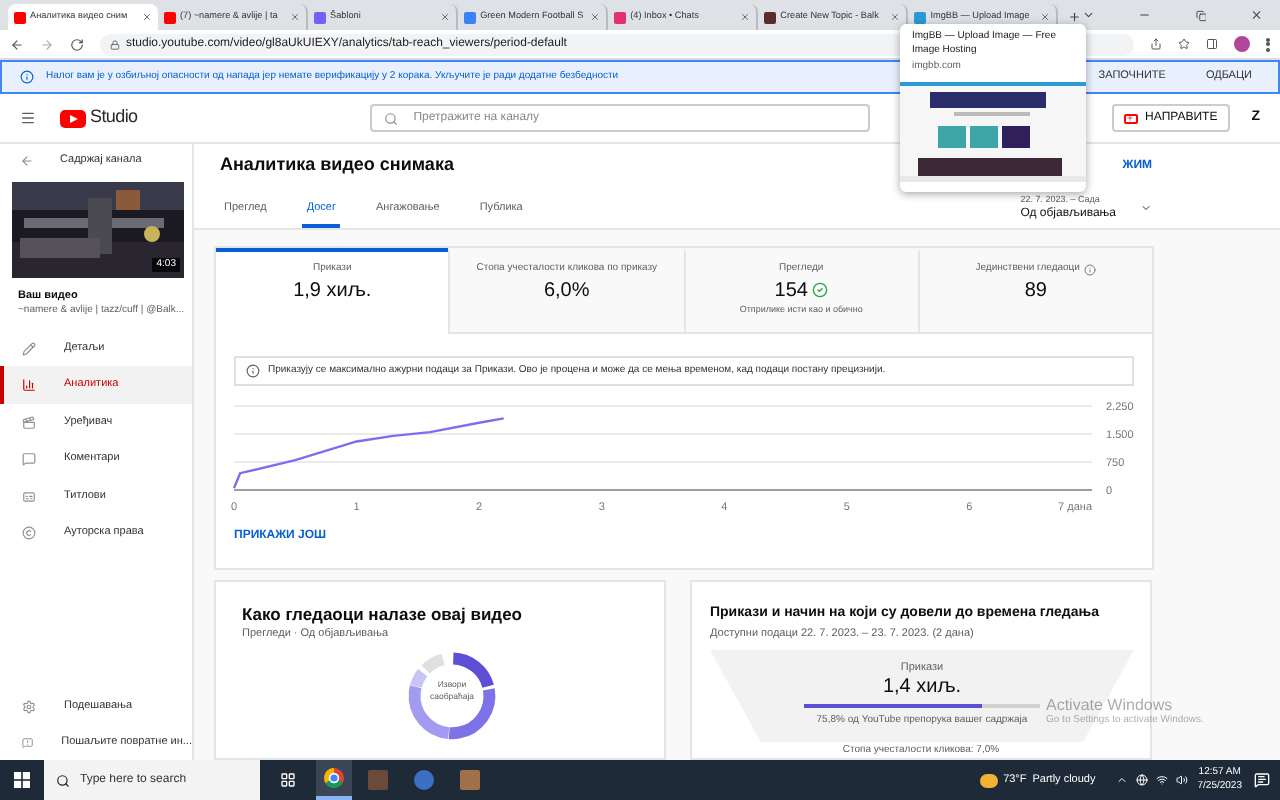 This screenshot has height=800, width=1280. I want to click on share-icon, so click(1156, 44).